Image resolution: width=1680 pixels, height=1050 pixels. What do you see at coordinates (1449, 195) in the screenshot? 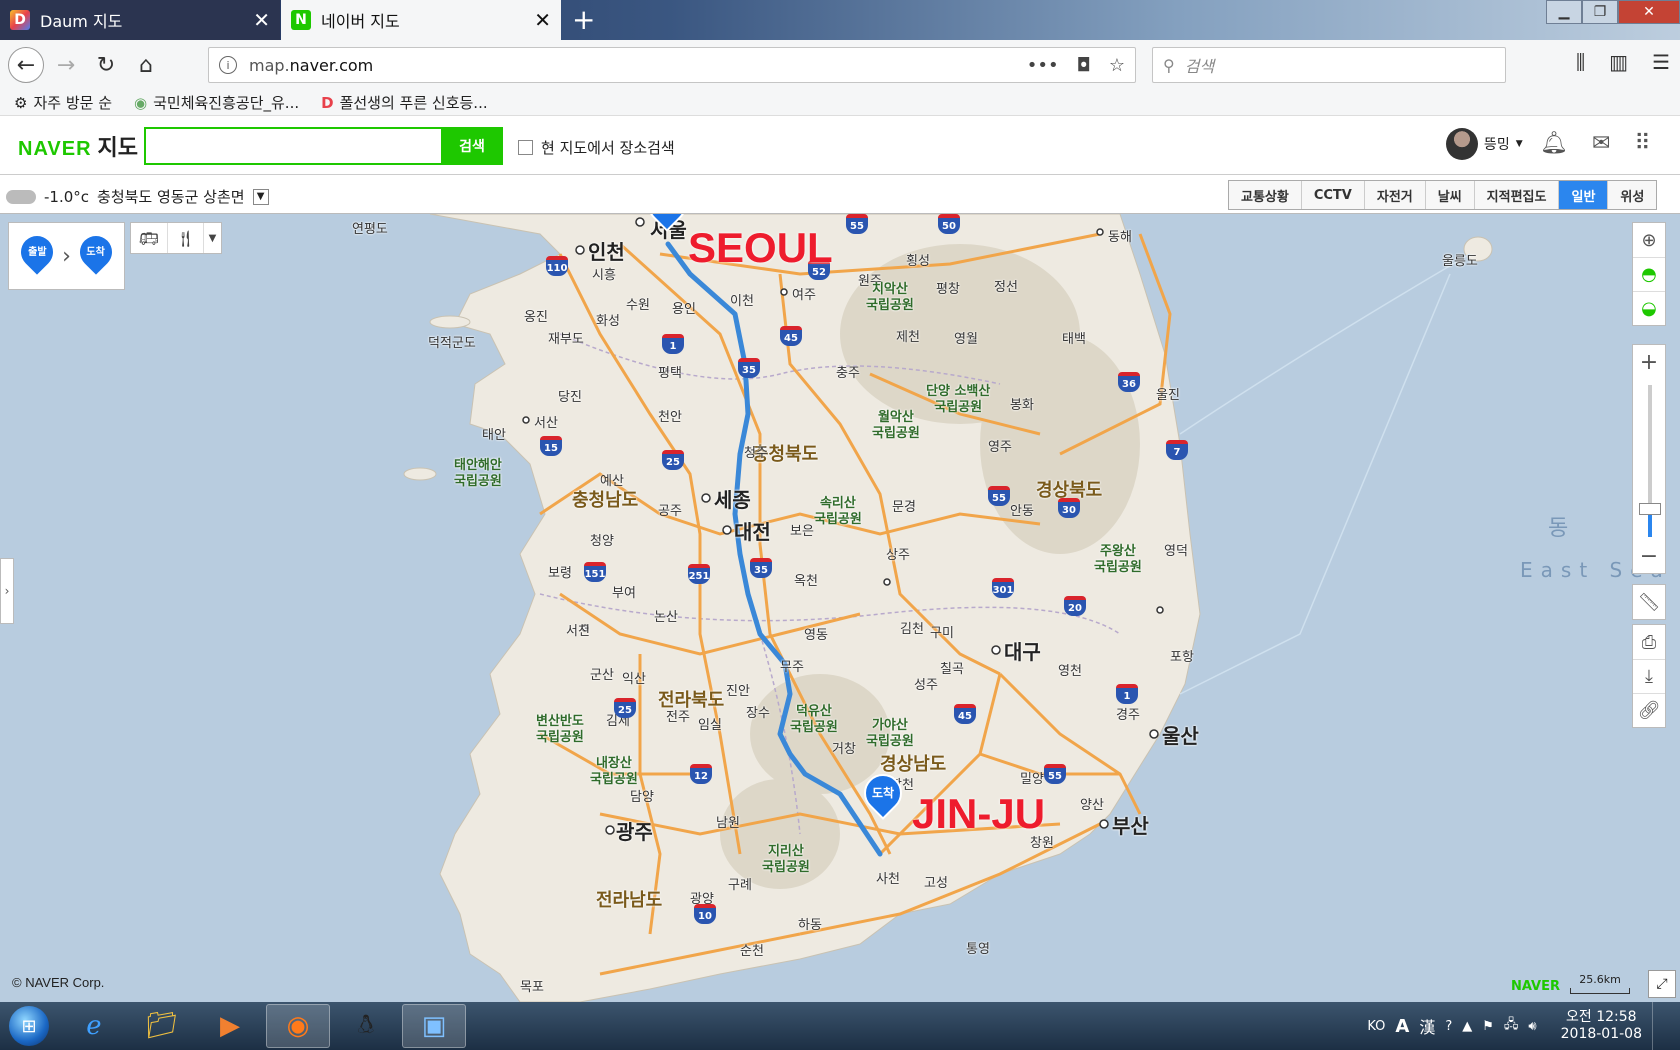
I see `map-type-weather: 날씨` at bounding box center [1449, 195].